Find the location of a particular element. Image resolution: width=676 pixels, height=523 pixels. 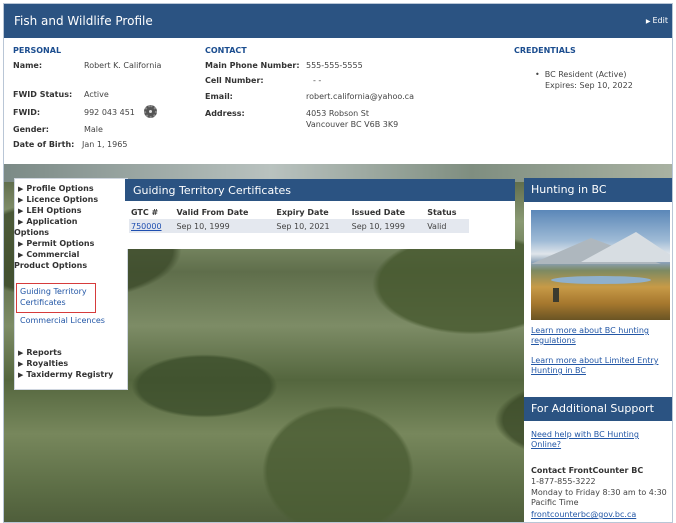

cell-label: Cell Number: is located at coordinates (234, 80).